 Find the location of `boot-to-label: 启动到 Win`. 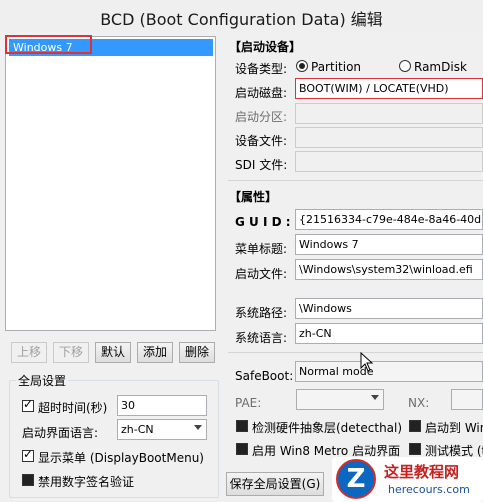

boot-to-label: 启动到 Win is located at coordinates (454, 428).